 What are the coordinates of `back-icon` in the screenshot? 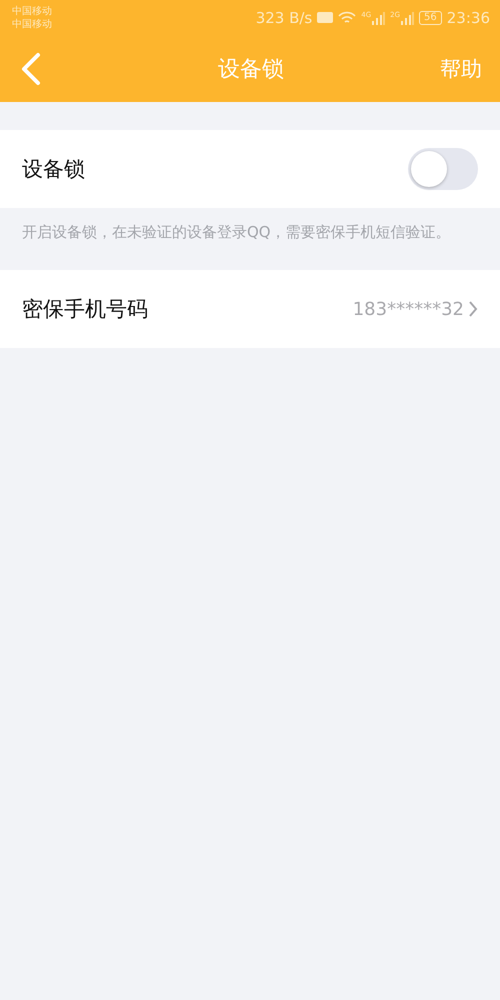 It's located at (31, 69).